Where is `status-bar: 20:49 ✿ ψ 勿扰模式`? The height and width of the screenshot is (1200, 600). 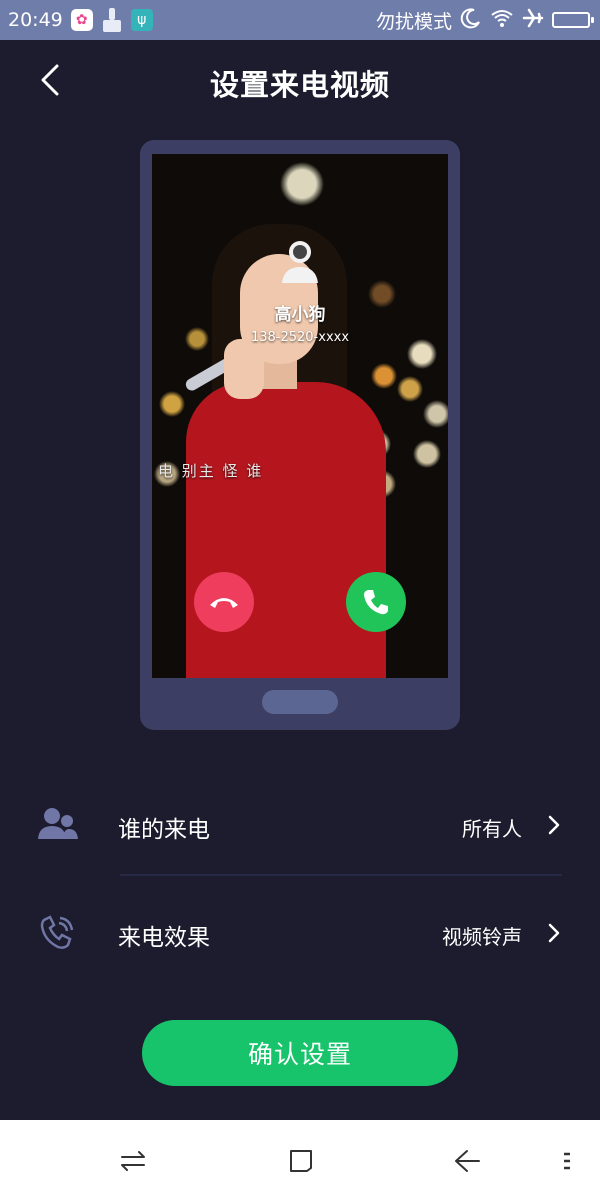 status-bar: 20:49 ✿ ψ 勿扰模式 is located at coordinates (300, 20).